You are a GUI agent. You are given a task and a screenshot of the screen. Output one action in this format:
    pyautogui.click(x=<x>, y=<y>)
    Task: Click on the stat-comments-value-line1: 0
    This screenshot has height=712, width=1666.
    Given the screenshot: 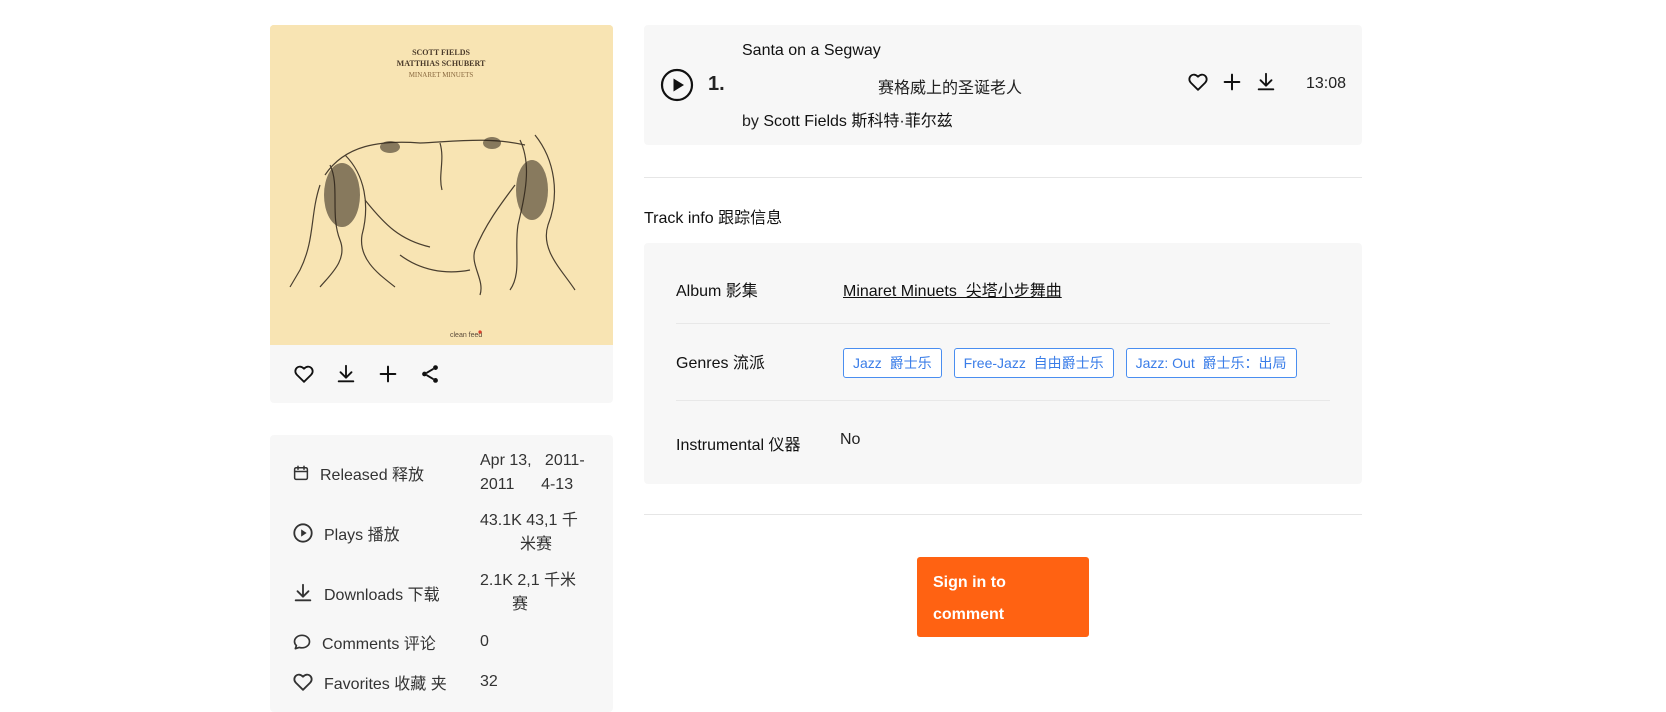 What is the action you would take?
    pyautogui.click(x=484, y=641)
    